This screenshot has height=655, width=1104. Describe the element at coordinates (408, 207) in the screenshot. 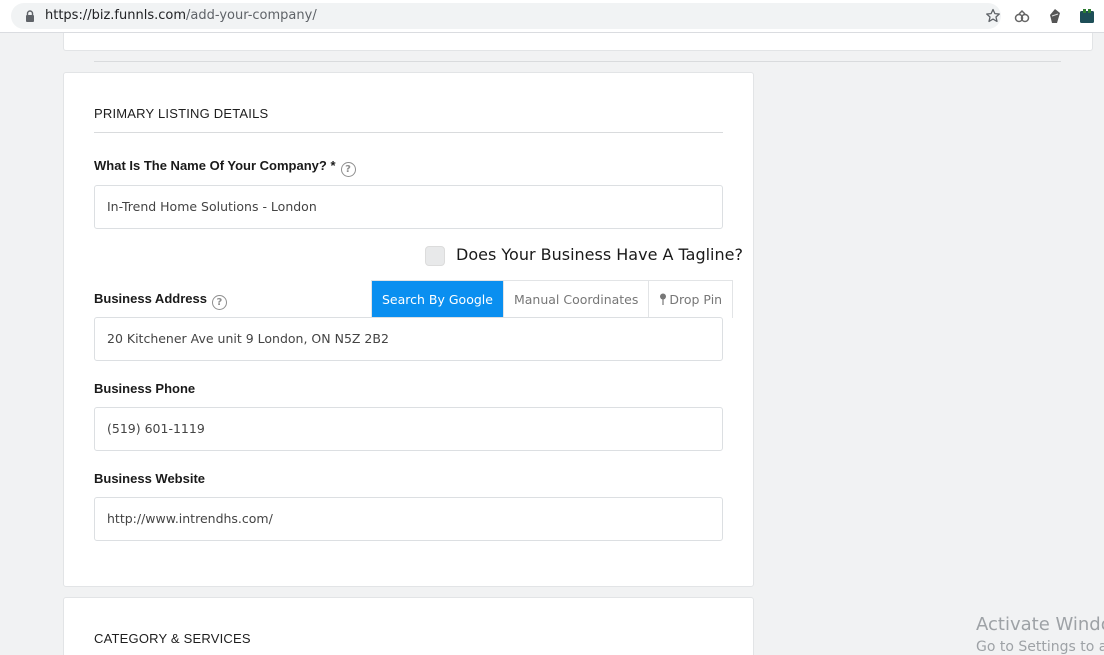

I see `company-name-input: In-Trend Home Solutions - London` at that location.